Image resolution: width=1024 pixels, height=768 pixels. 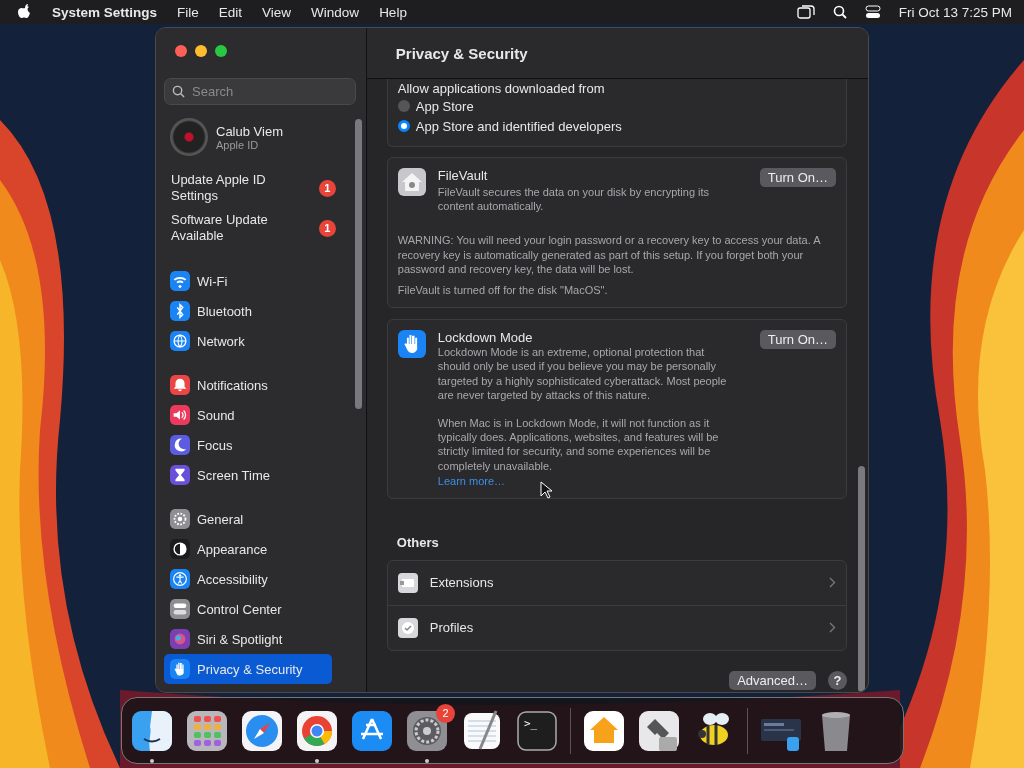 I want to click on sidebar-item: Focus, so click(x=248, y=445).